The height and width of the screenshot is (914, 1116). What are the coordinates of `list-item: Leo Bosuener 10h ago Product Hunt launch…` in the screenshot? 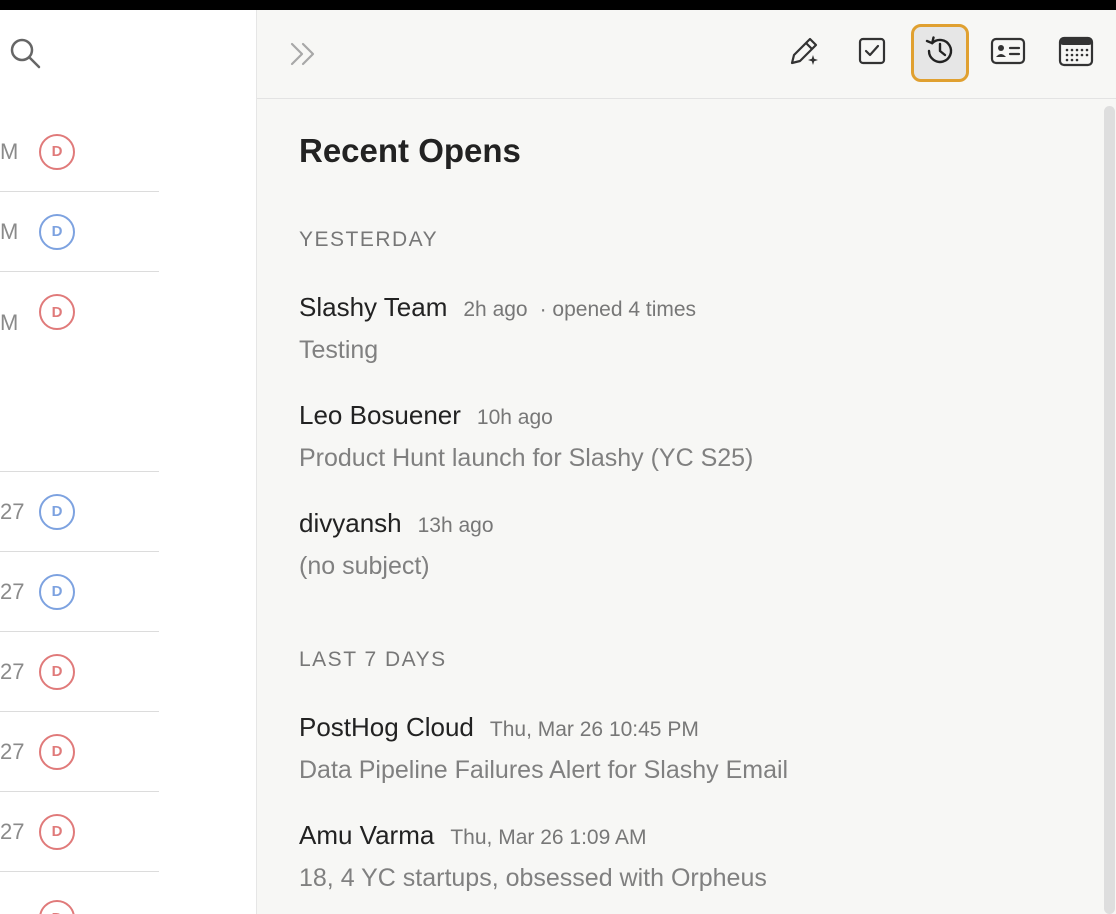 It's located at (679, 436).